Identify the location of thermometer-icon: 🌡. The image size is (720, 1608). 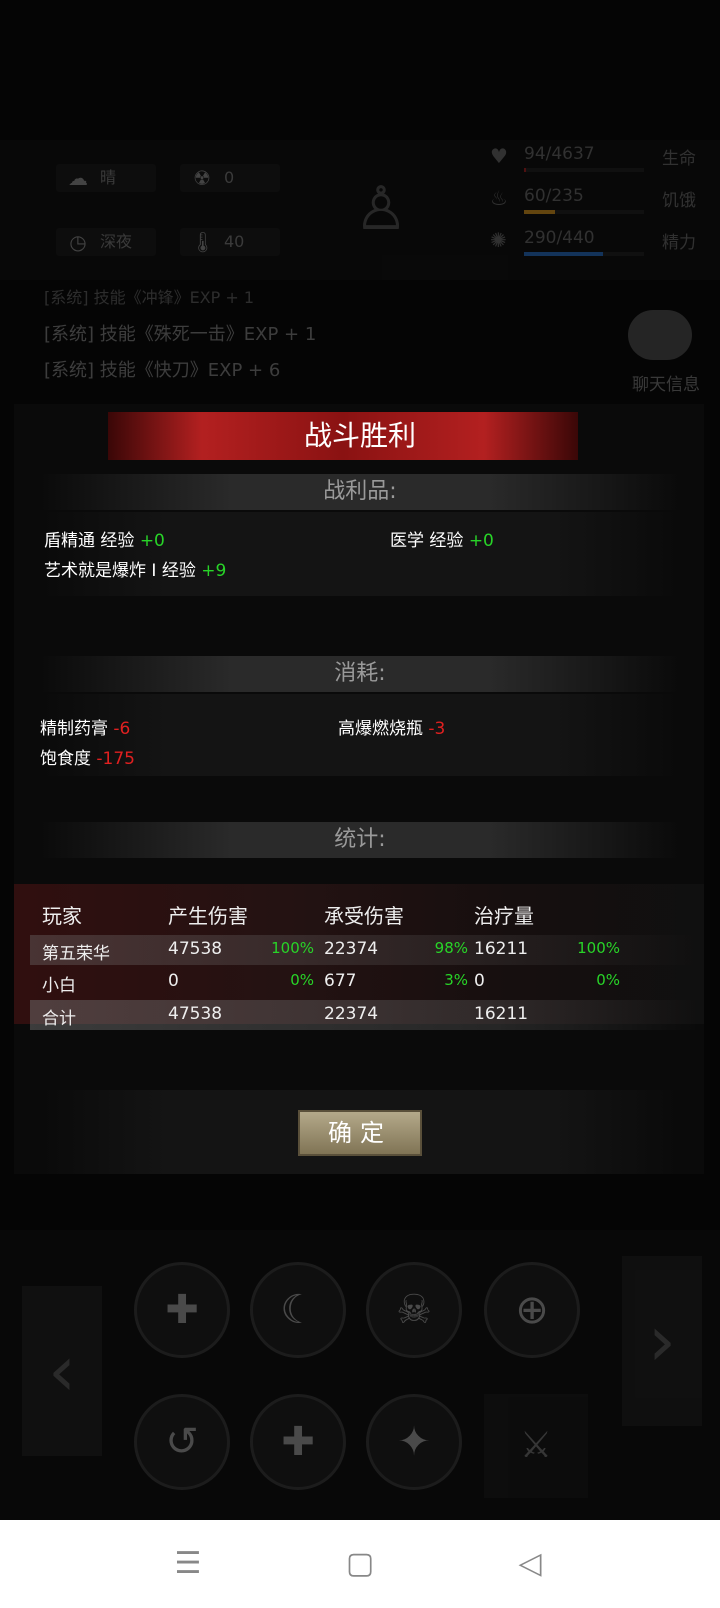
(203, 242).